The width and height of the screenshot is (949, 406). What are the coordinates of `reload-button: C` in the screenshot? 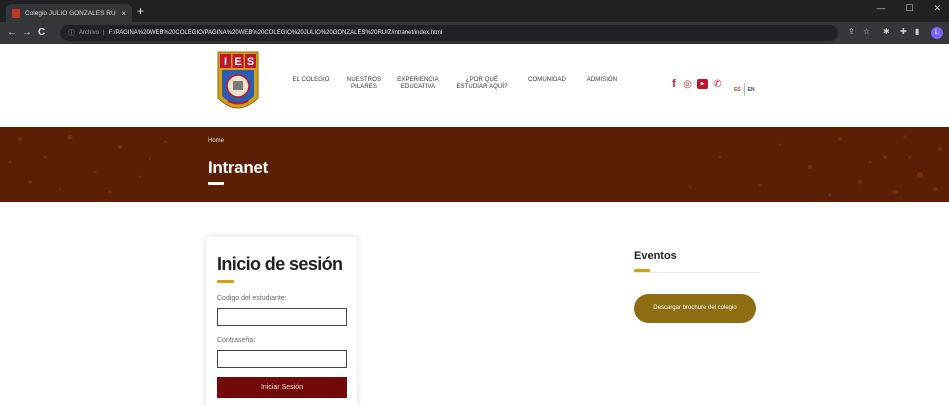 It's located at (41, 33).